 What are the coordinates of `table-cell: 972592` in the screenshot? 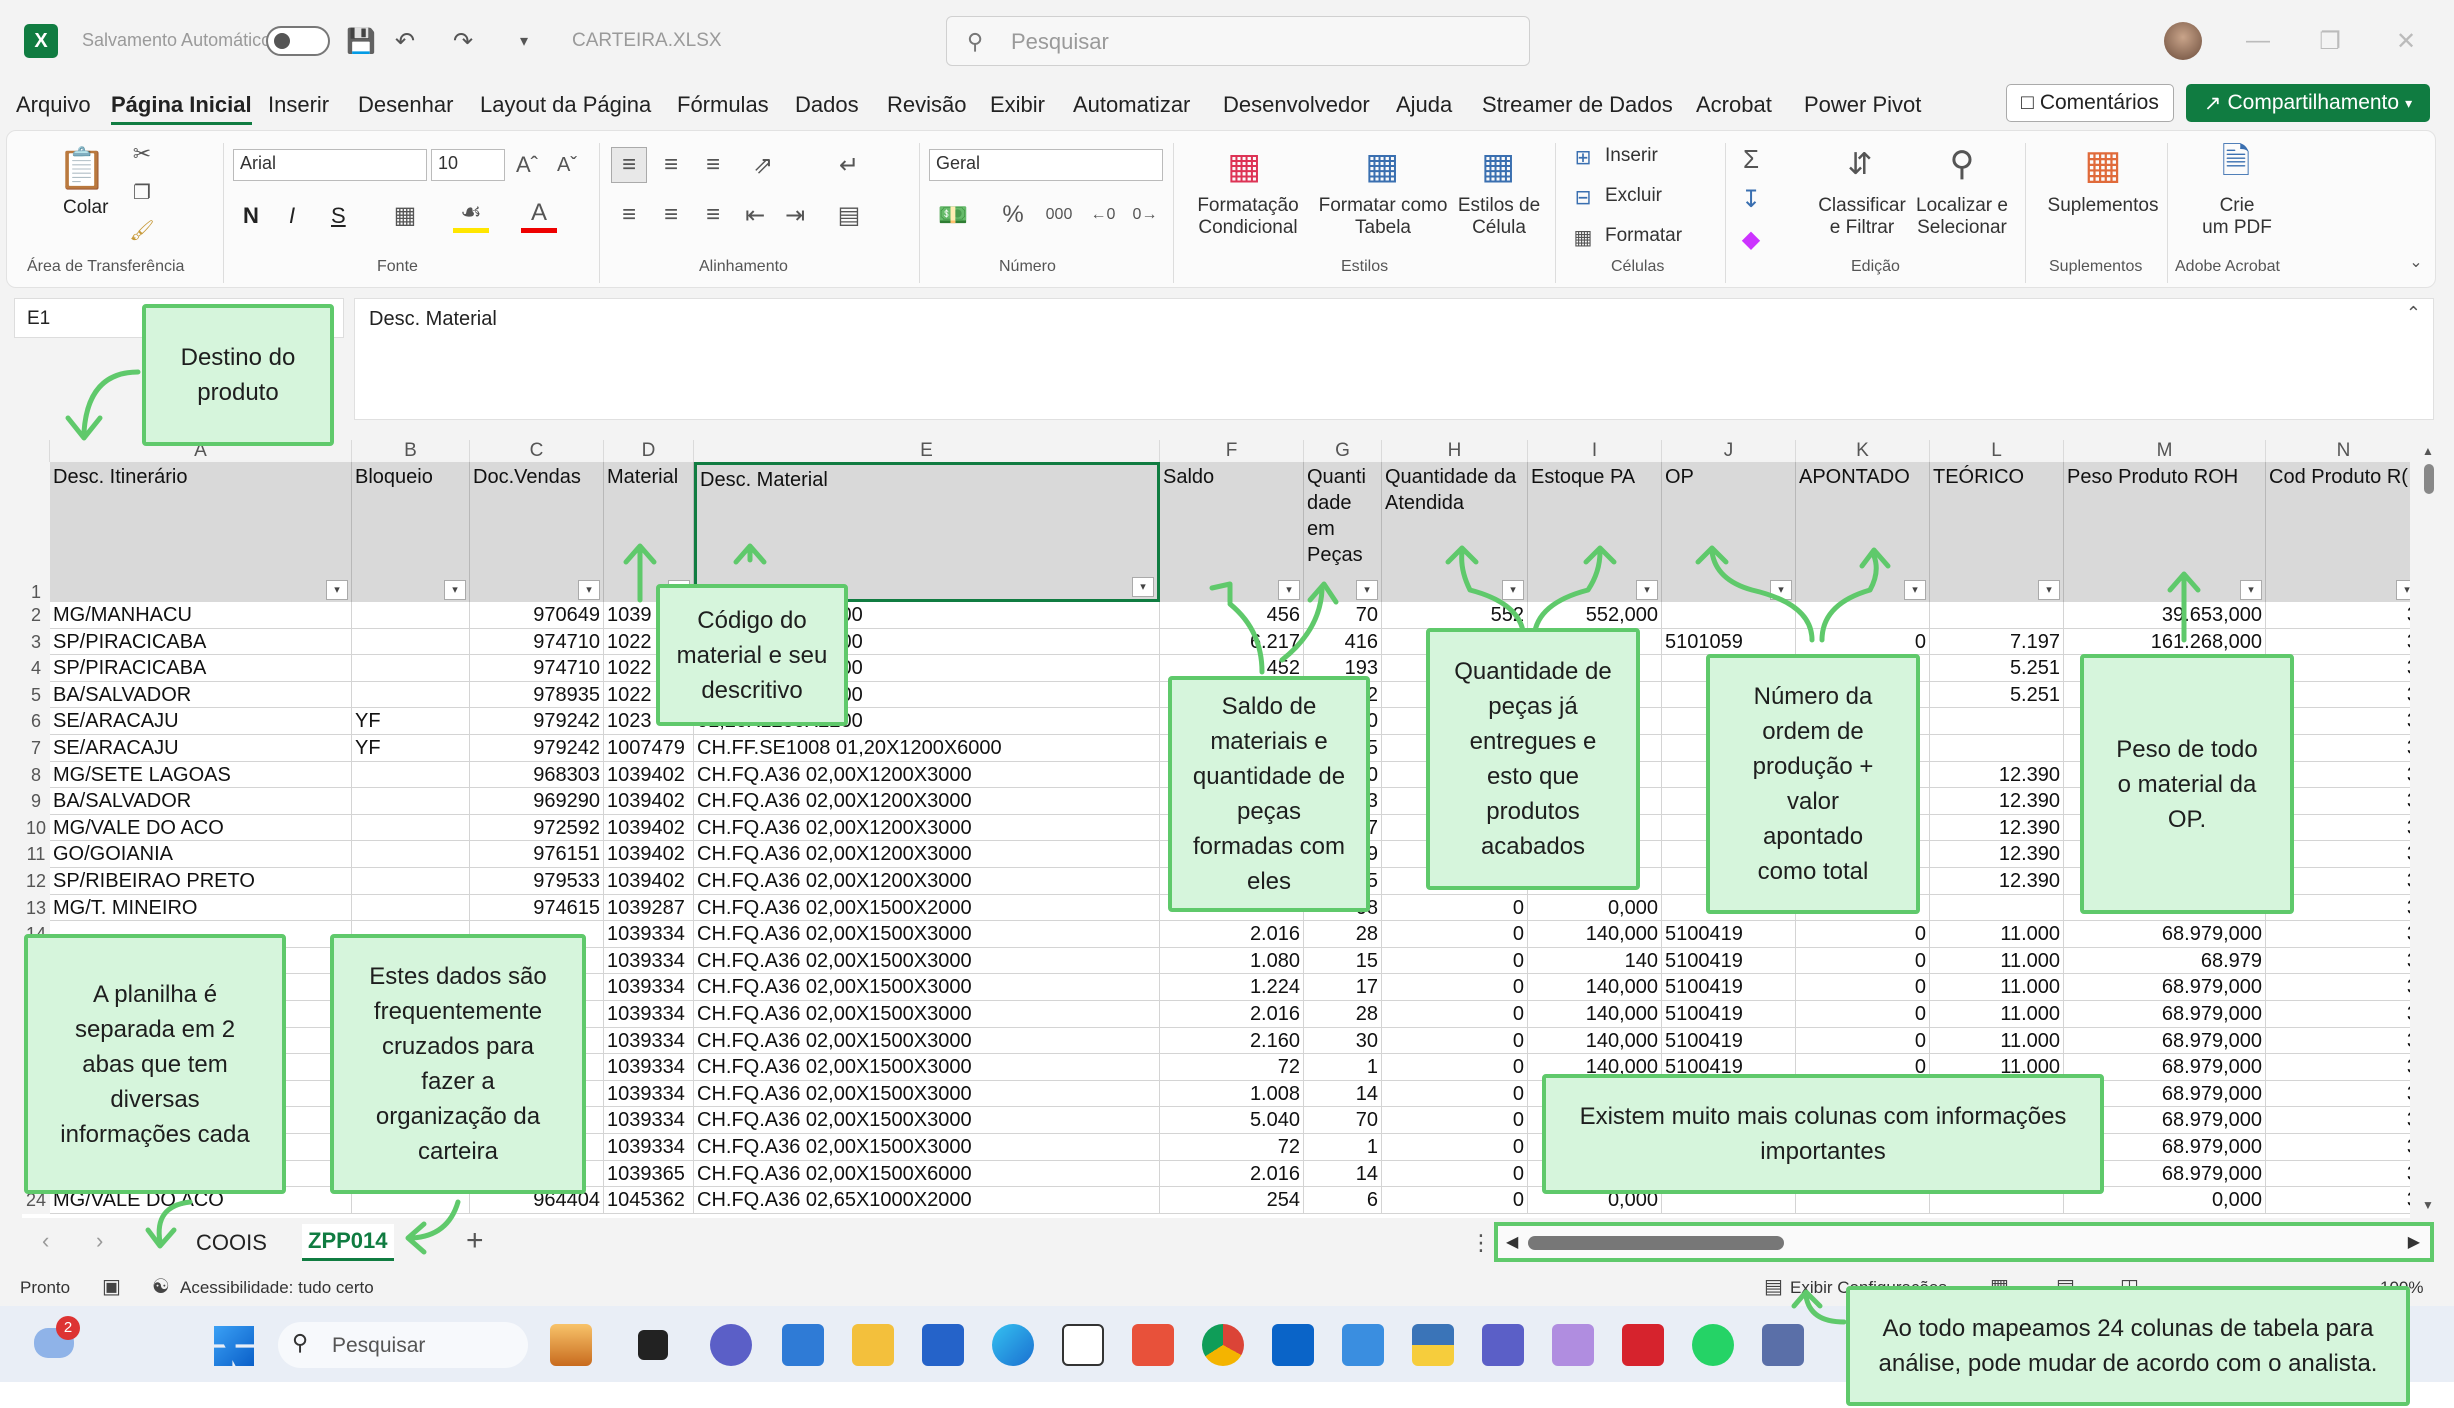 It's located at (537, 828).